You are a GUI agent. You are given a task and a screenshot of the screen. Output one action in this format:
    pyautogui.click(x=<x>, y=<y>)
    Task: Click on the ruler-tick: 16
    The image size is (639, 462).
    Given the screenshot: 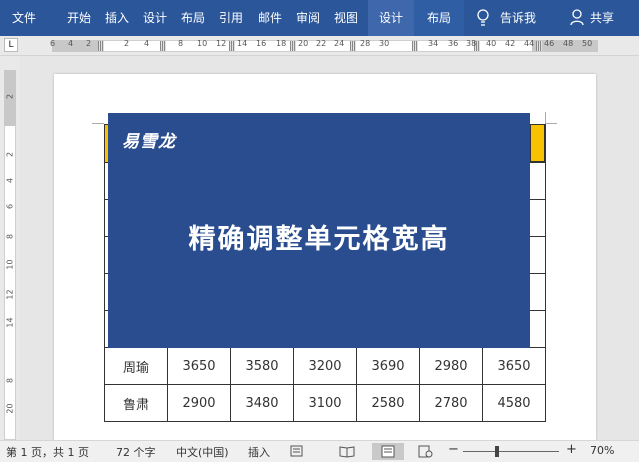 What is the action you would take?
    pyautogui.click(x=261, y=43)
    